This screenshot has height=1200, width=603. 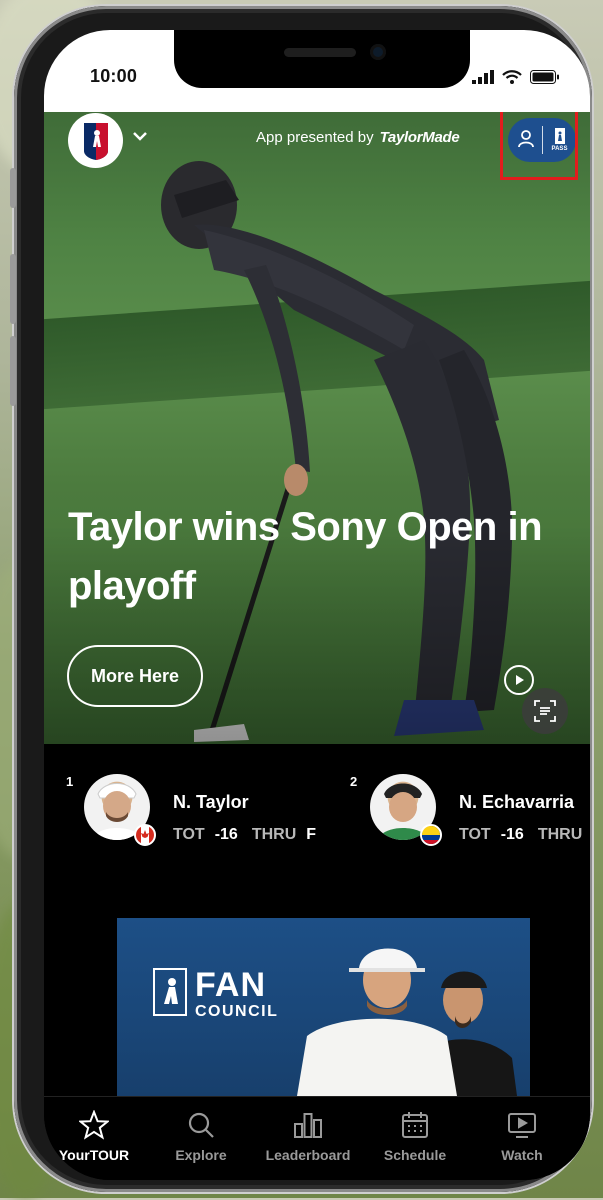 I want to click on tab-leaderboard: Leaderboard, so click(x=308, y=1136).